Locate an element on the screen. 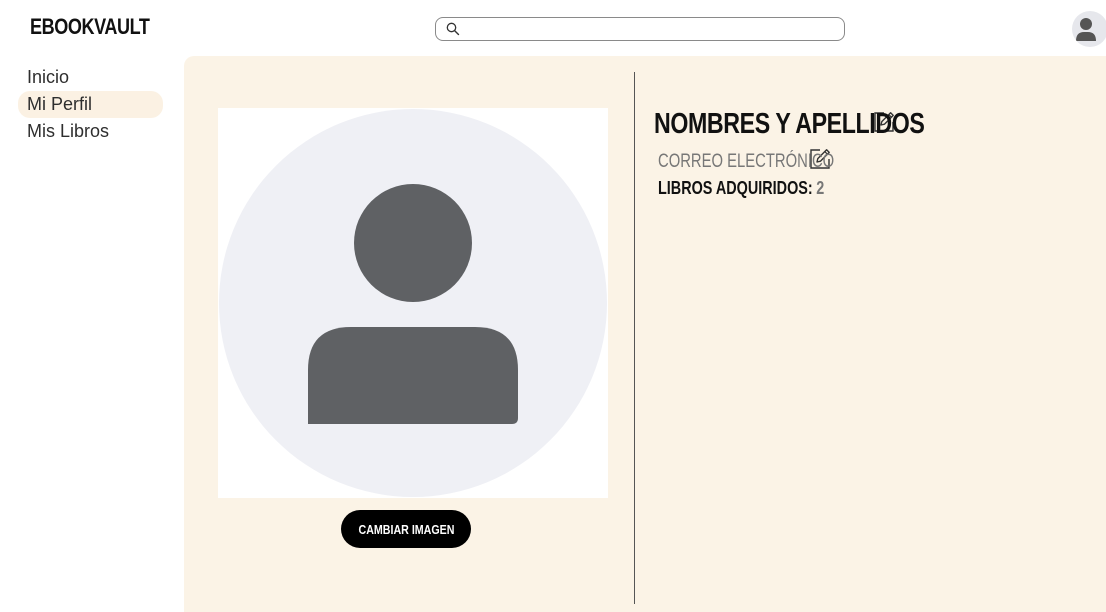 This screenshot has width=1106, height=612. user-icon is located at coordinates (1086, 29).